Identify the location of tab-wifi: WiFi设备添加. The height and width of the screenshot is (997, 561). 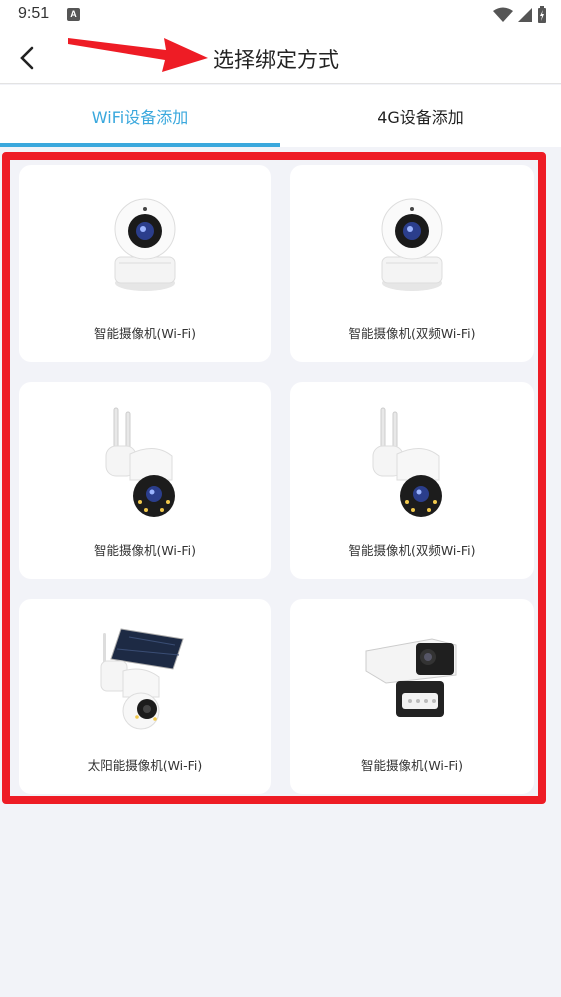
(140, 116).